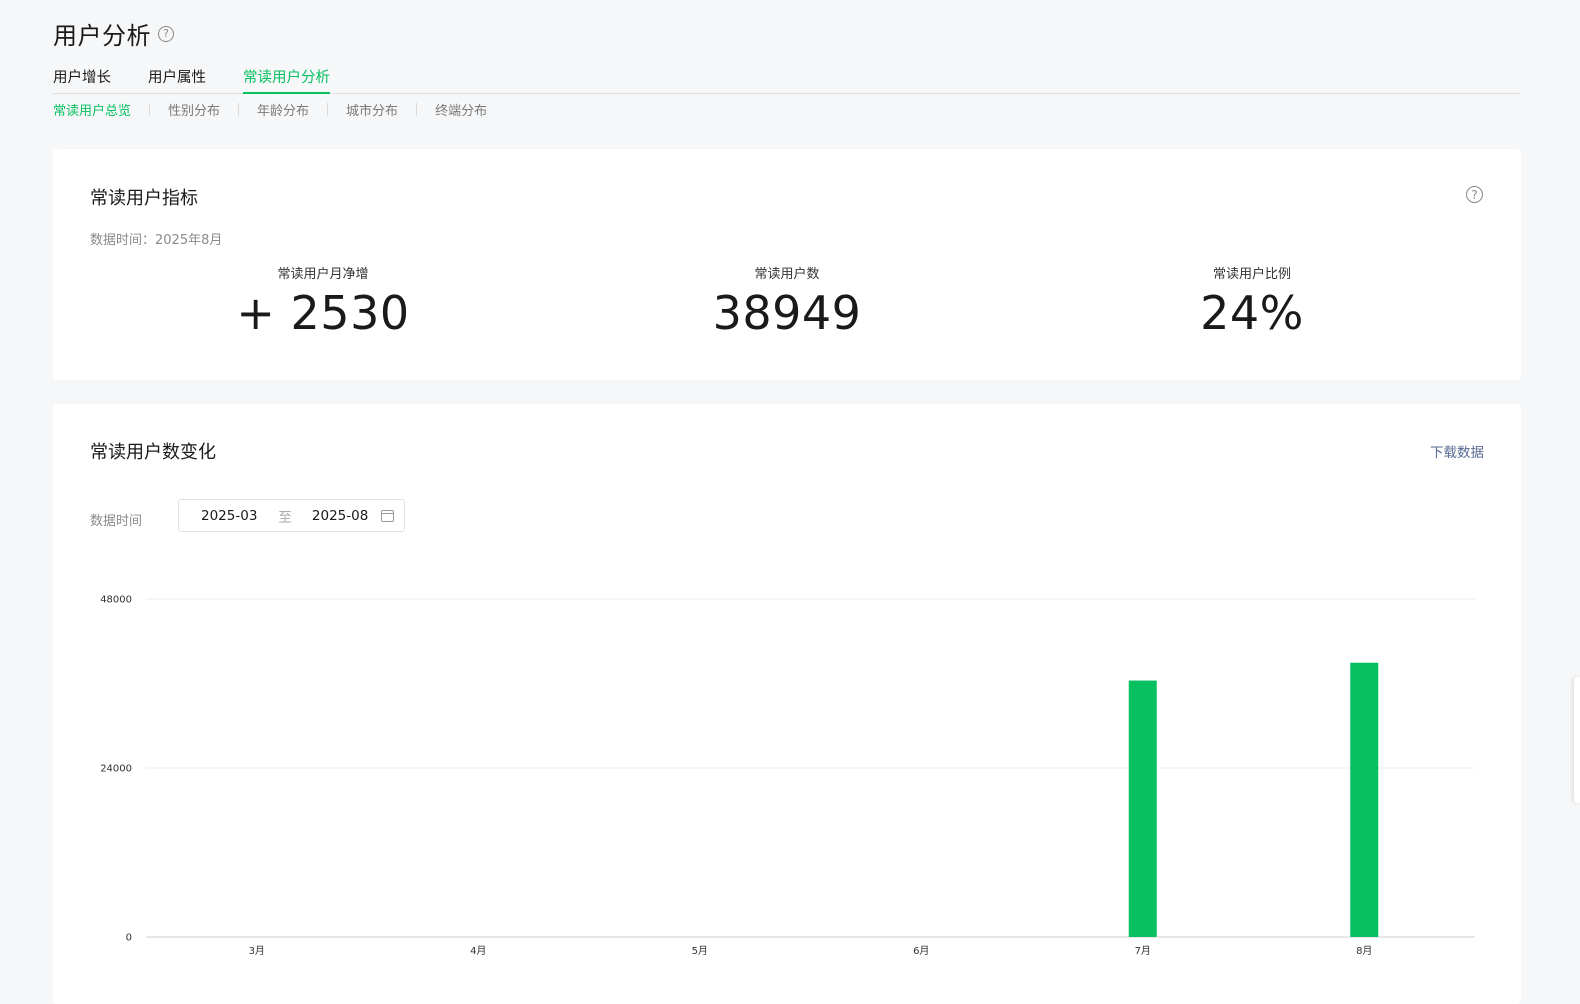  I want to click on bar-8月, so click(1364, 799).